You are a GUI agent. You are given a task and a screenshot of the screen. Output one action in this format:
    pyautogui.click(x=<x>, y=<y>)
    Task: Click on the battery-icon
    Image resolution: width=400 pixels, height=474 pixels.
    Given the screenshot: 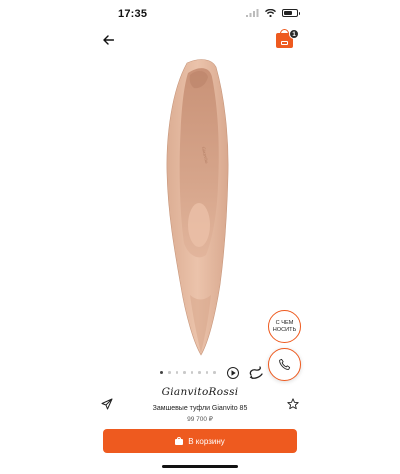 What is the action you would take?
    pyautogui.click(x=291, y=13)
    